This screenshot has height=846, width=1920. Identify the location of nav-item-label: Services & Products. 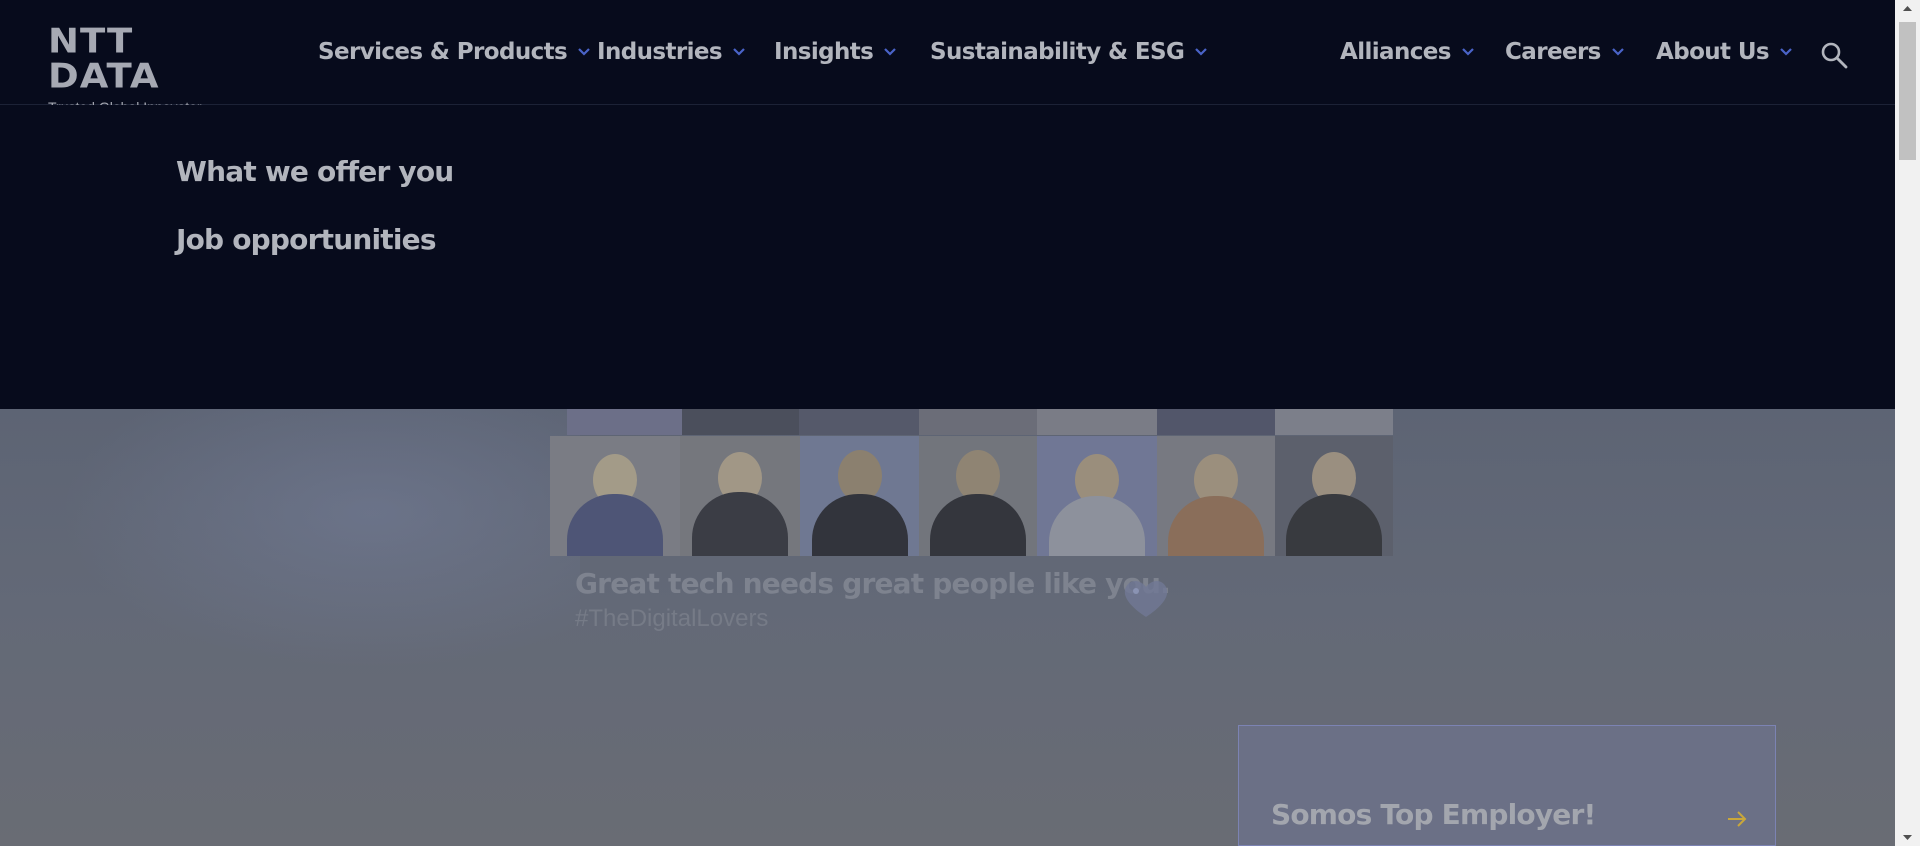
(443, 52).